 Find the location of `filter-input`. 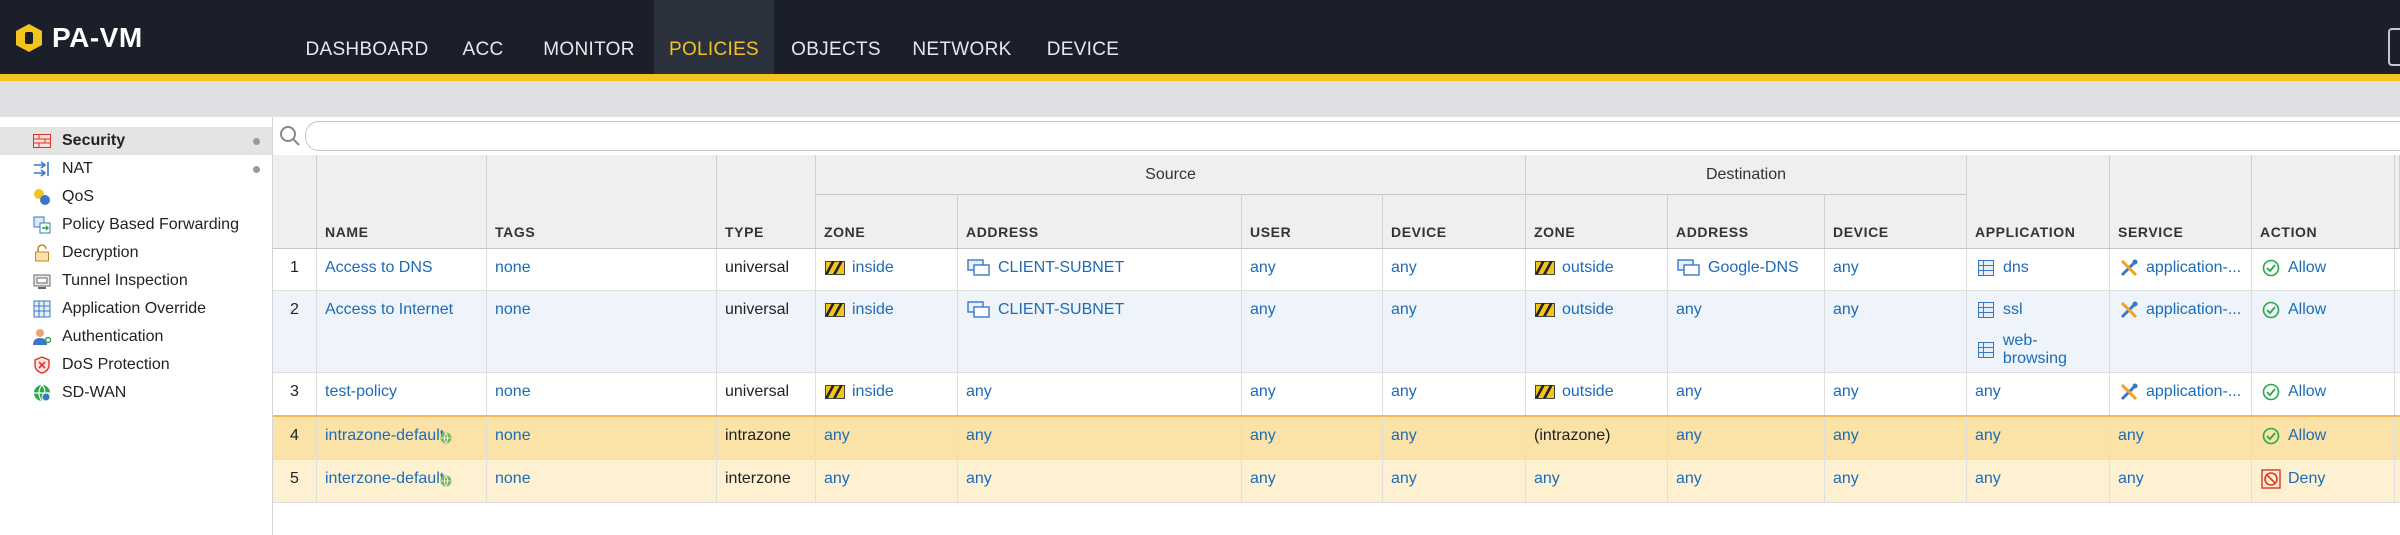

filter-input is located at coordinates (1352, 136).